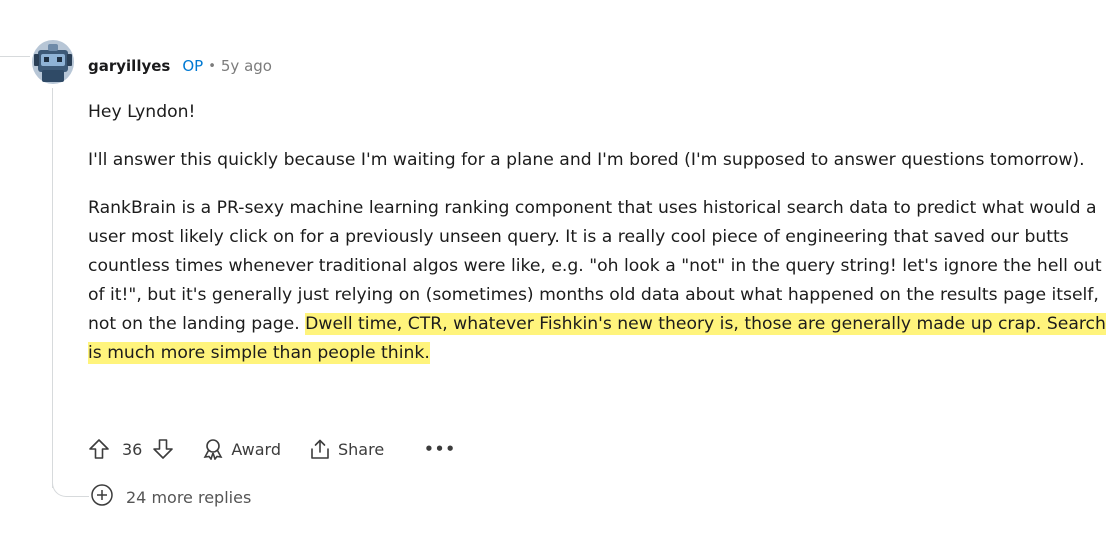  What do you see at coordinates (99, 449) in the screenshot?
I see `arrow-up-icon` at bounding box center [99, 449].